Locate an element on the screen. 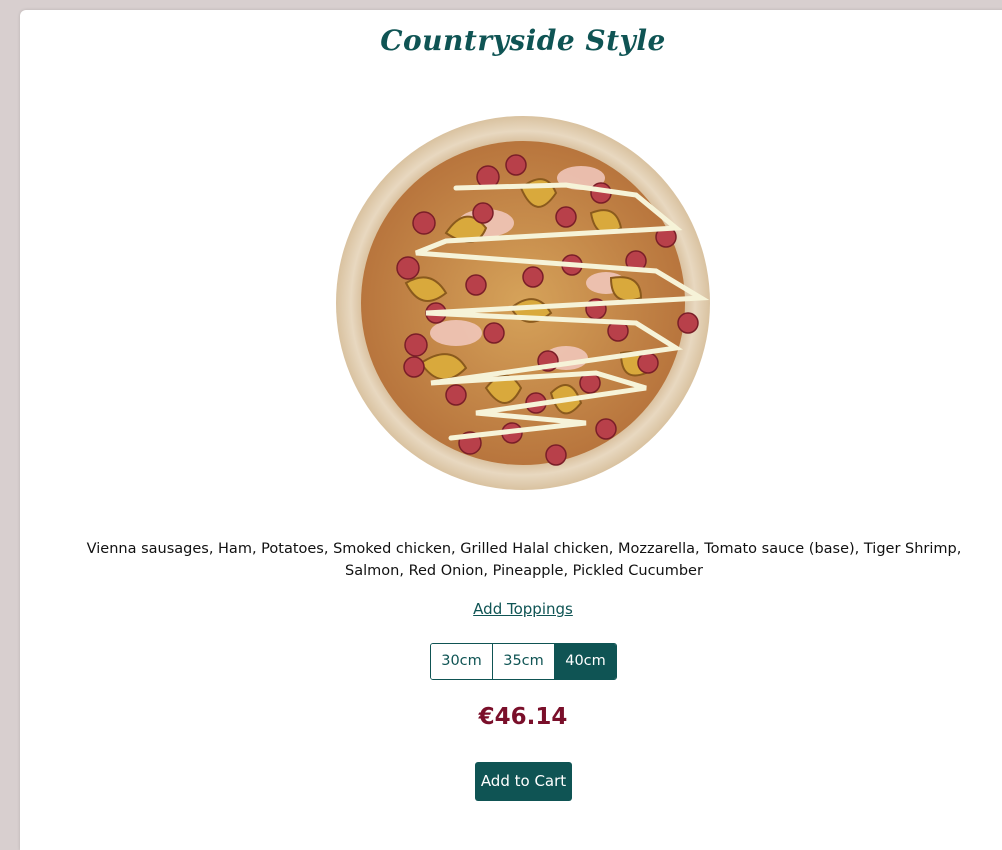 Image resolution: width=1002 pixels, height=850 pixels. product-price: €46.14 is located at coordinates (523, 717).